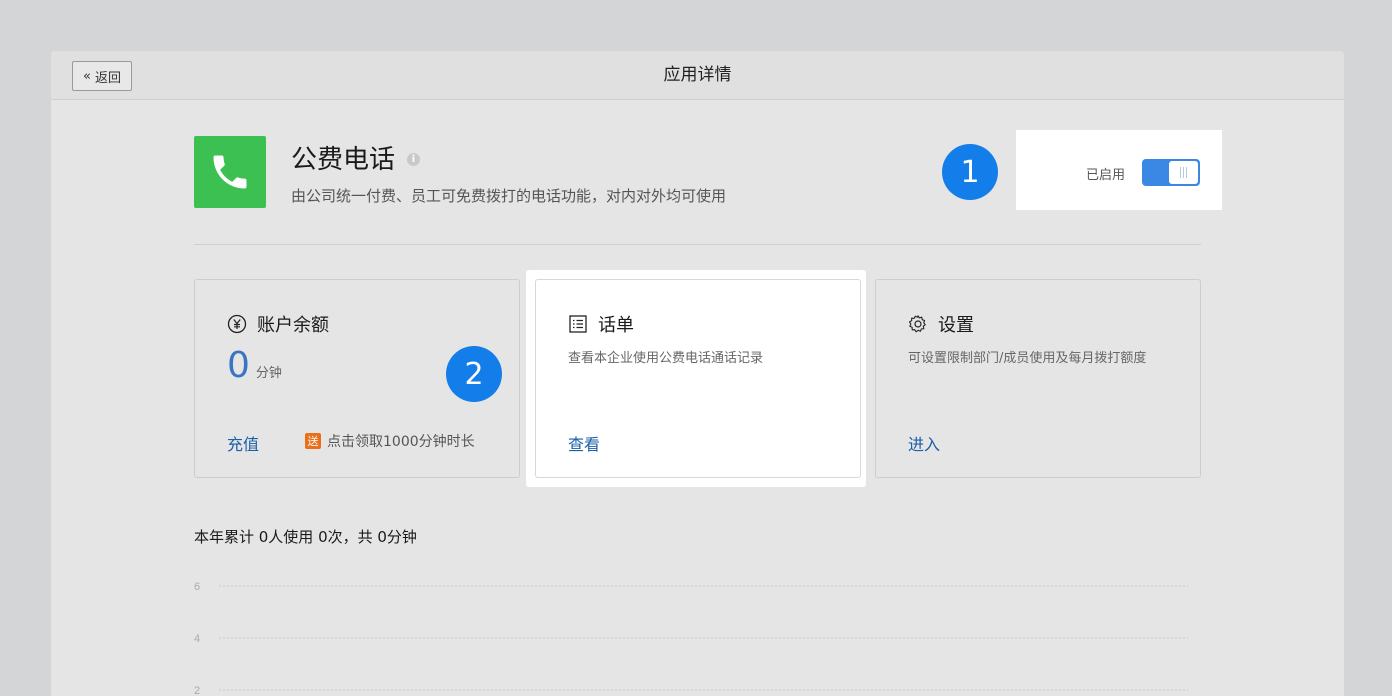 Image resolution: width=1392 pixels, height=696 pixels. I want to click on y-tick-label: 2, so click(197, 690).